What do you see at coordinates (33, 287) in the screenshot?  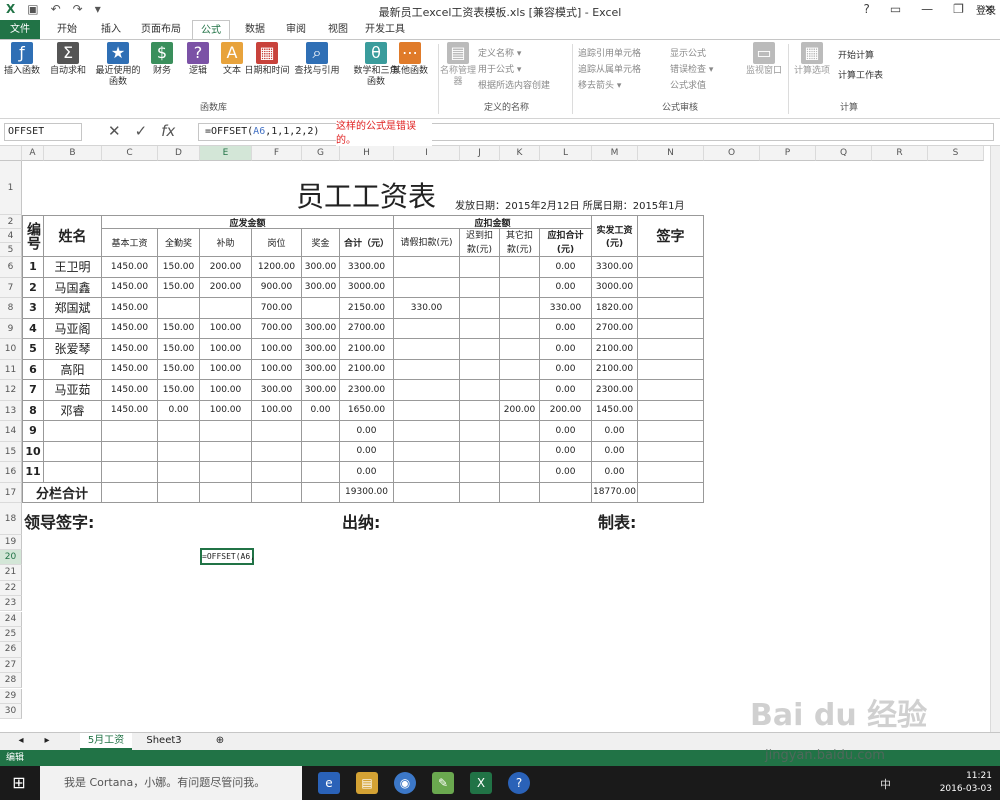 I see `row-no: 2` at bounding box center [33, 287].